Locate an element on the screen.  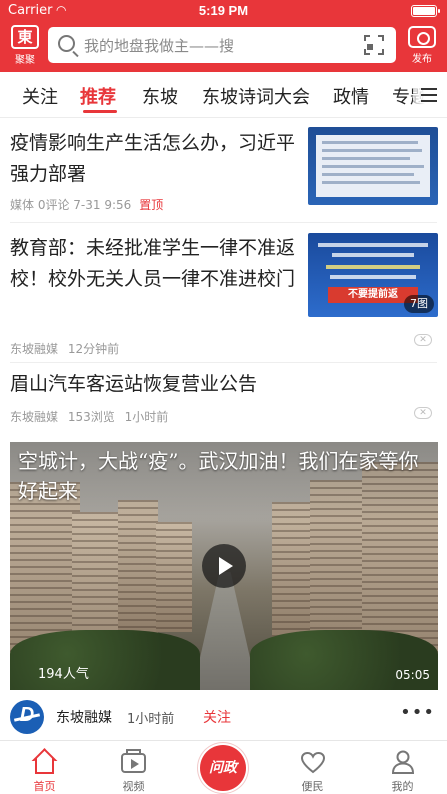
publish-label: 发布 is located at coordinates (422, 59).